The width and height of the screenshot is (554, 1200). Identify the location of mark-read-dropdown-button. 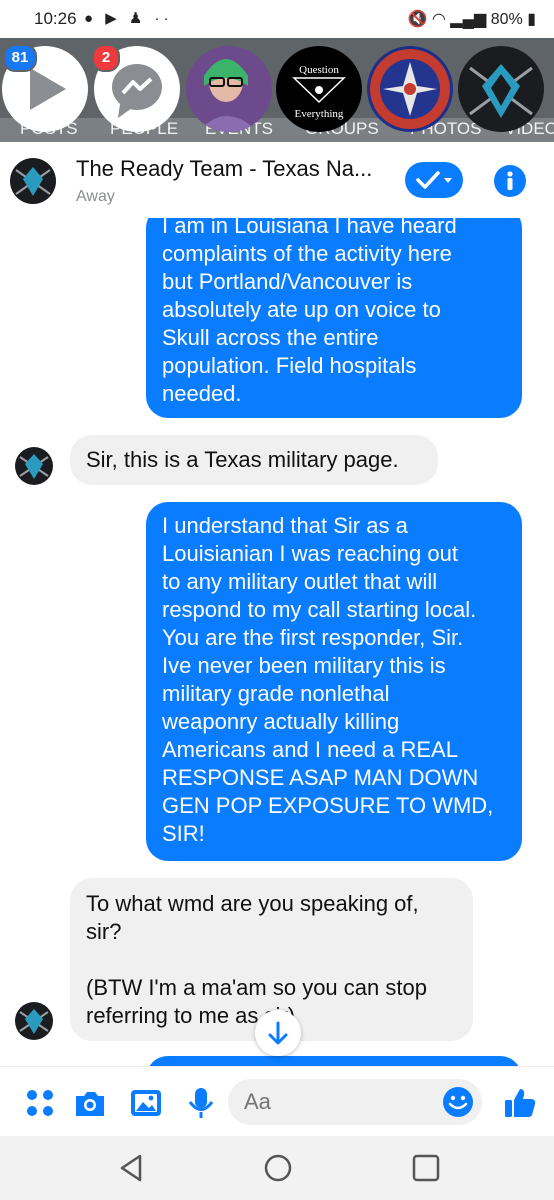
(434, 180).